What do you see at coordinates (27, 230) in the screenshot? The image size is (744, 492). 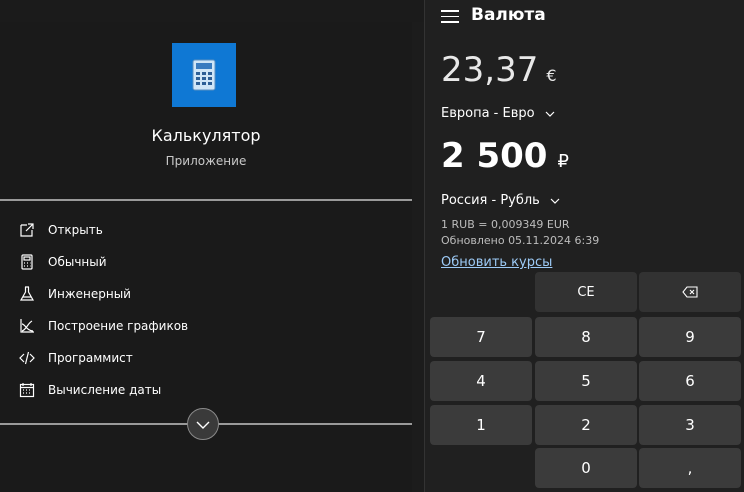 I see `open-external-icon` at bounding box center [27, 230].